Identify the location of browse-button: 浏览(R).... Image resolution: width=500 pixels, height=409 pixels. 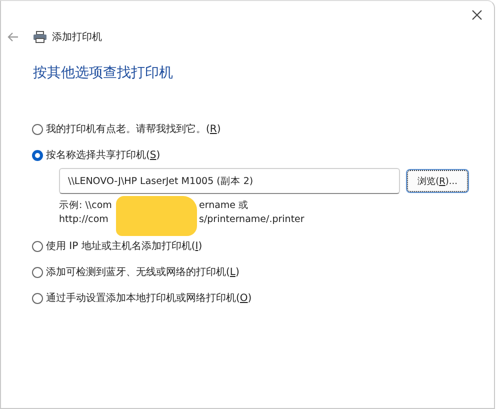
(437, 181).